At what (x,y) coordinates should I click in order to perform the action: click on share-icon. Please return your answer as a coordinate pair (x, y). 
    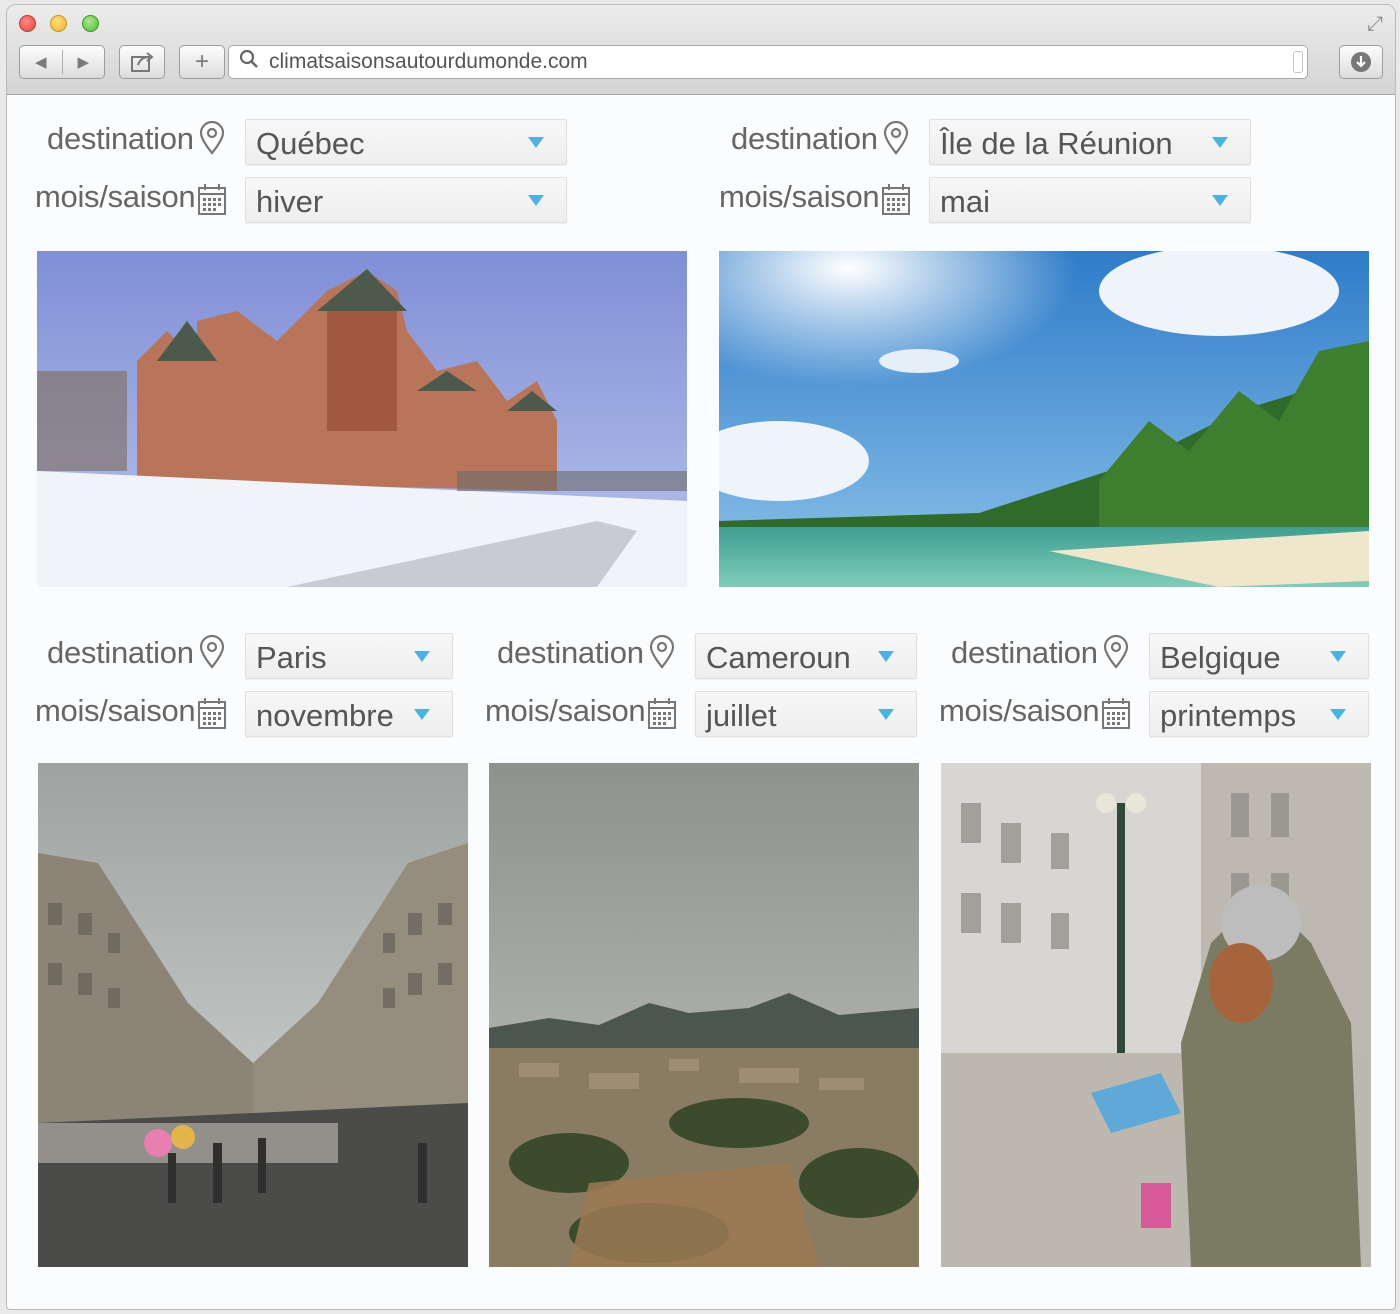
    Looking at the image, I should click on (142, 62).